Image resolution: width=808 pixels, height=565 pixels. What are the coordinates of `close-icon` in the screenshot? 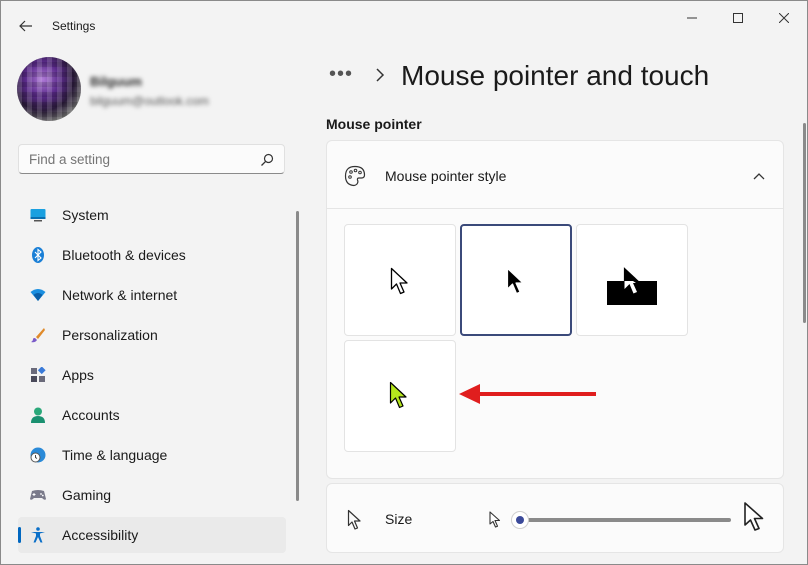 It's located at (784, 18).